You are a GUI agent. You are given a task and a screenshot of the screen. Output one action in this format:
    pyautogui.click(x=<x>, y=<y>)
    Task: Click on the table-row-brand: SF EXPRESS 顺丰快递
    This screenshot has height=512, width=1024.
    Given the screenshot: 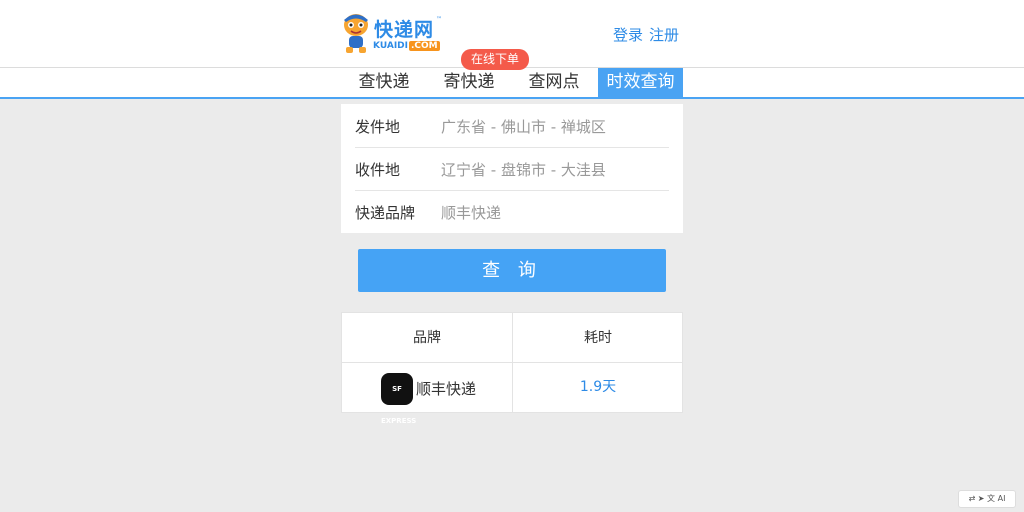 What is the action you would take?
    pyautogui.click(x=427, y=394)
    